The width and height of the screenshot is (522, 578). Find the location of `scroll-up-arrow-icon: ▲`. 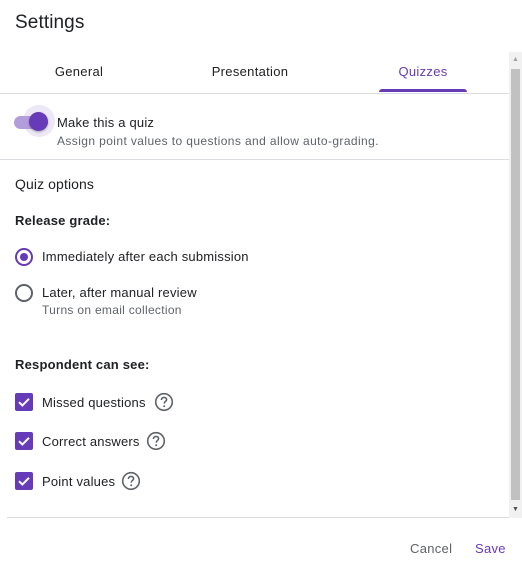

scroll-up-arrow-icon: ▲ is located at coordinates (515, 60).